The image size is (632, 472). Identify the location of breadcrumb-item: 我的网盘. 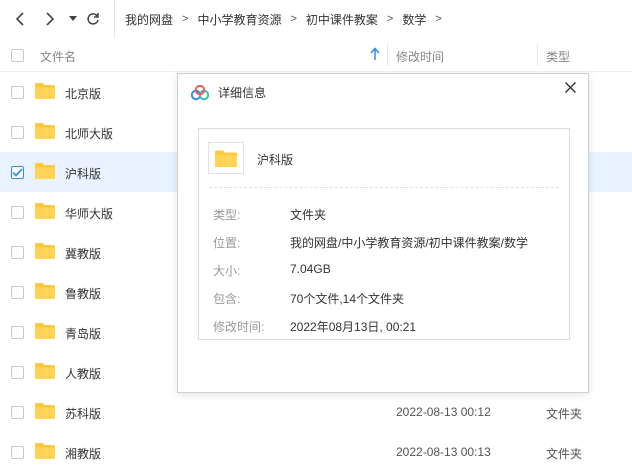
(149, 19).